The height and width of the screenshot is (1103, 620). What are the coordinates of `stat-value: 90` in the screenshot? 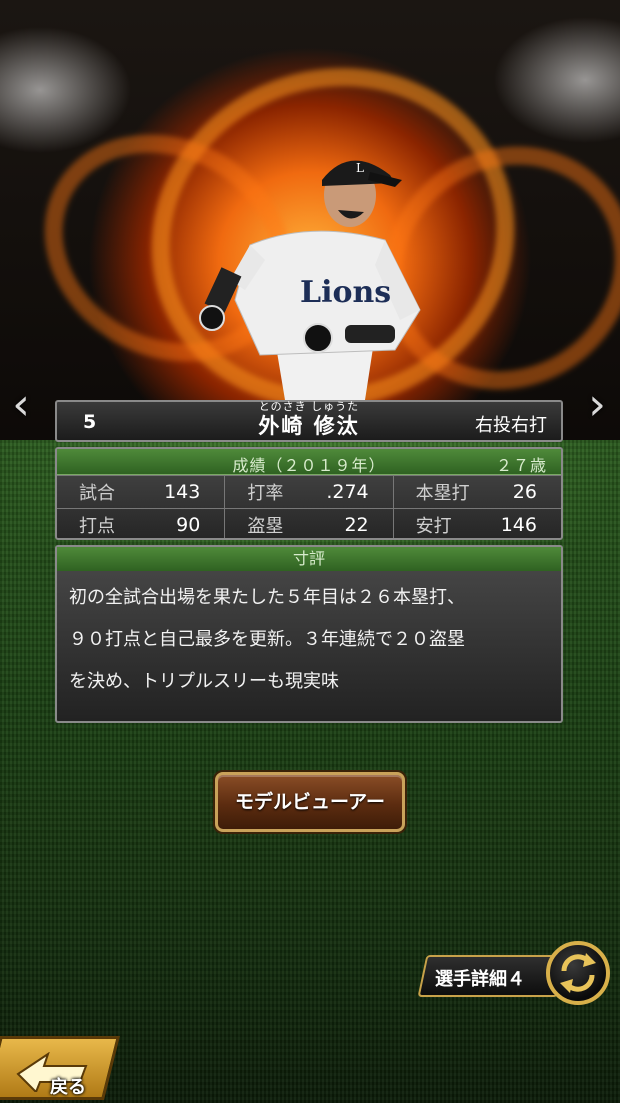 It's located at (188, 525).